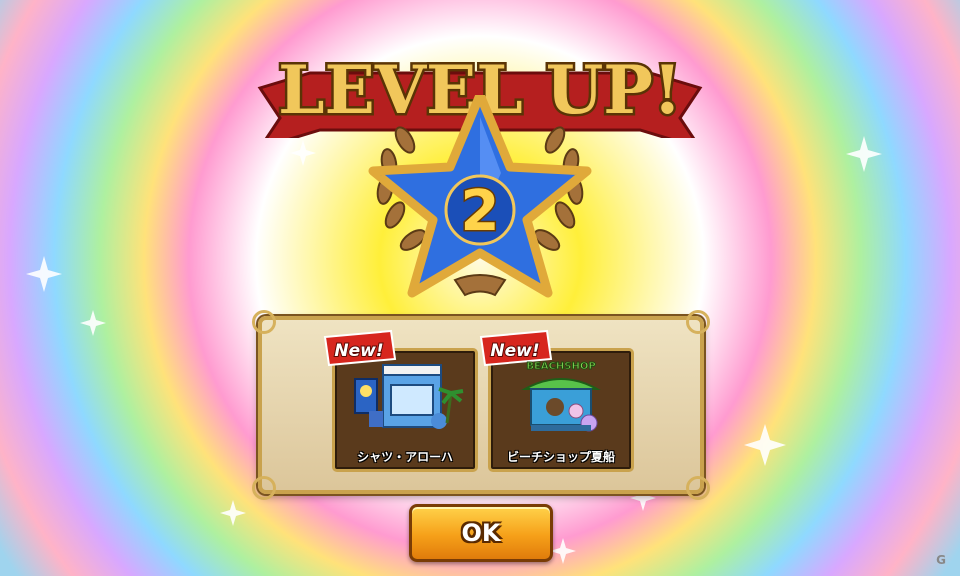 Image resolution: width=960 pixels, height=576 pixels. What do you see at coordinates (409, 396) in the screenshot?
I see `shirt-shop-building-icon` at bounding box center [409, 396].